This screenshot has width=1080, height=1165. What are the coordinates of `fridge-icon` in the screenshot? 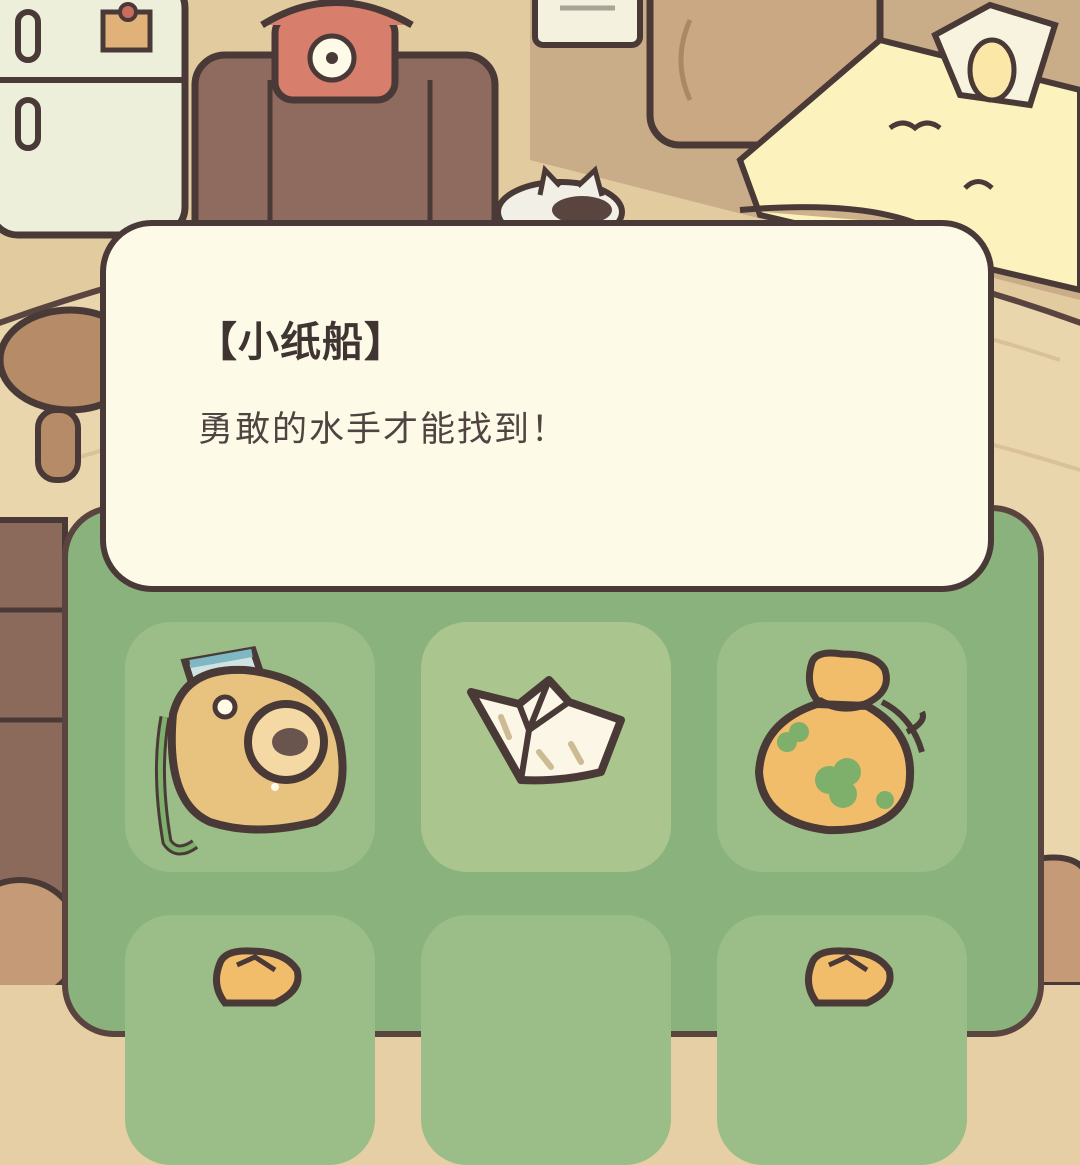 It's located at (94, 119).